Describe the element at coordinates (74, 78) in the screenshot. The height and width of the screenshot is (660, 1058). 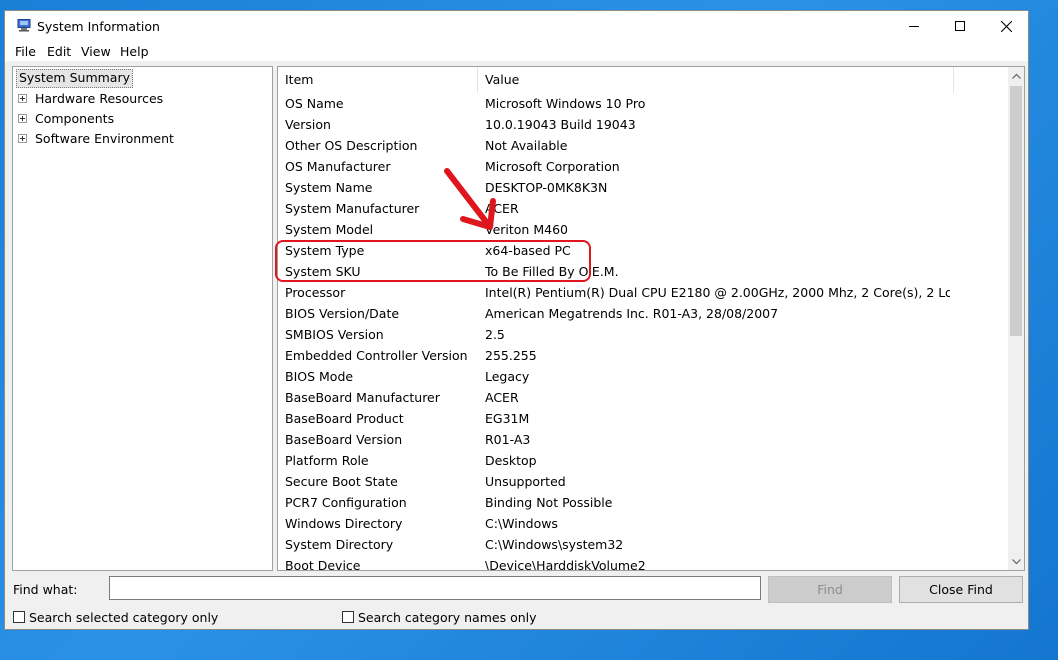
I see `tree-item-system-summary: System Summary` at that location.